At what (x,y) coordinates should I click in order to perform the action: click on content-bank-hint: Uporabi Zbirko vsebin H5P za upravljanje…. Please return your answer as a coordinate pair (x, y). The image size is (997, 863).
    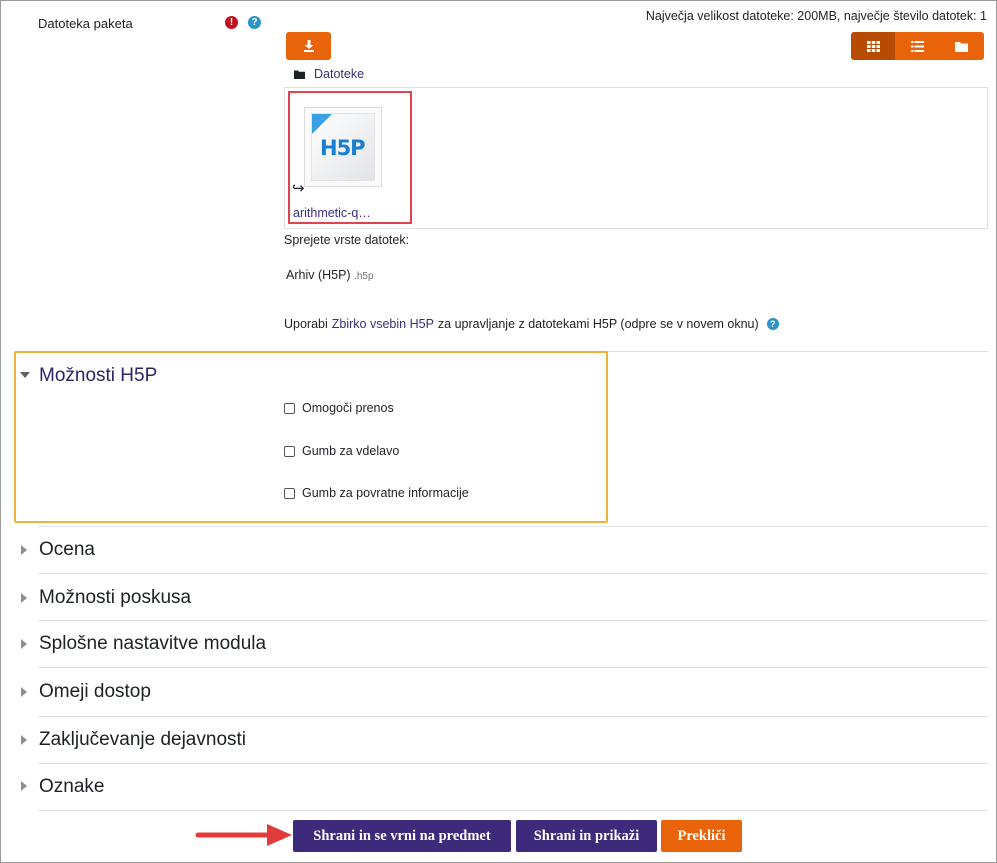
    Looking at the image, I should click on (531, 324).